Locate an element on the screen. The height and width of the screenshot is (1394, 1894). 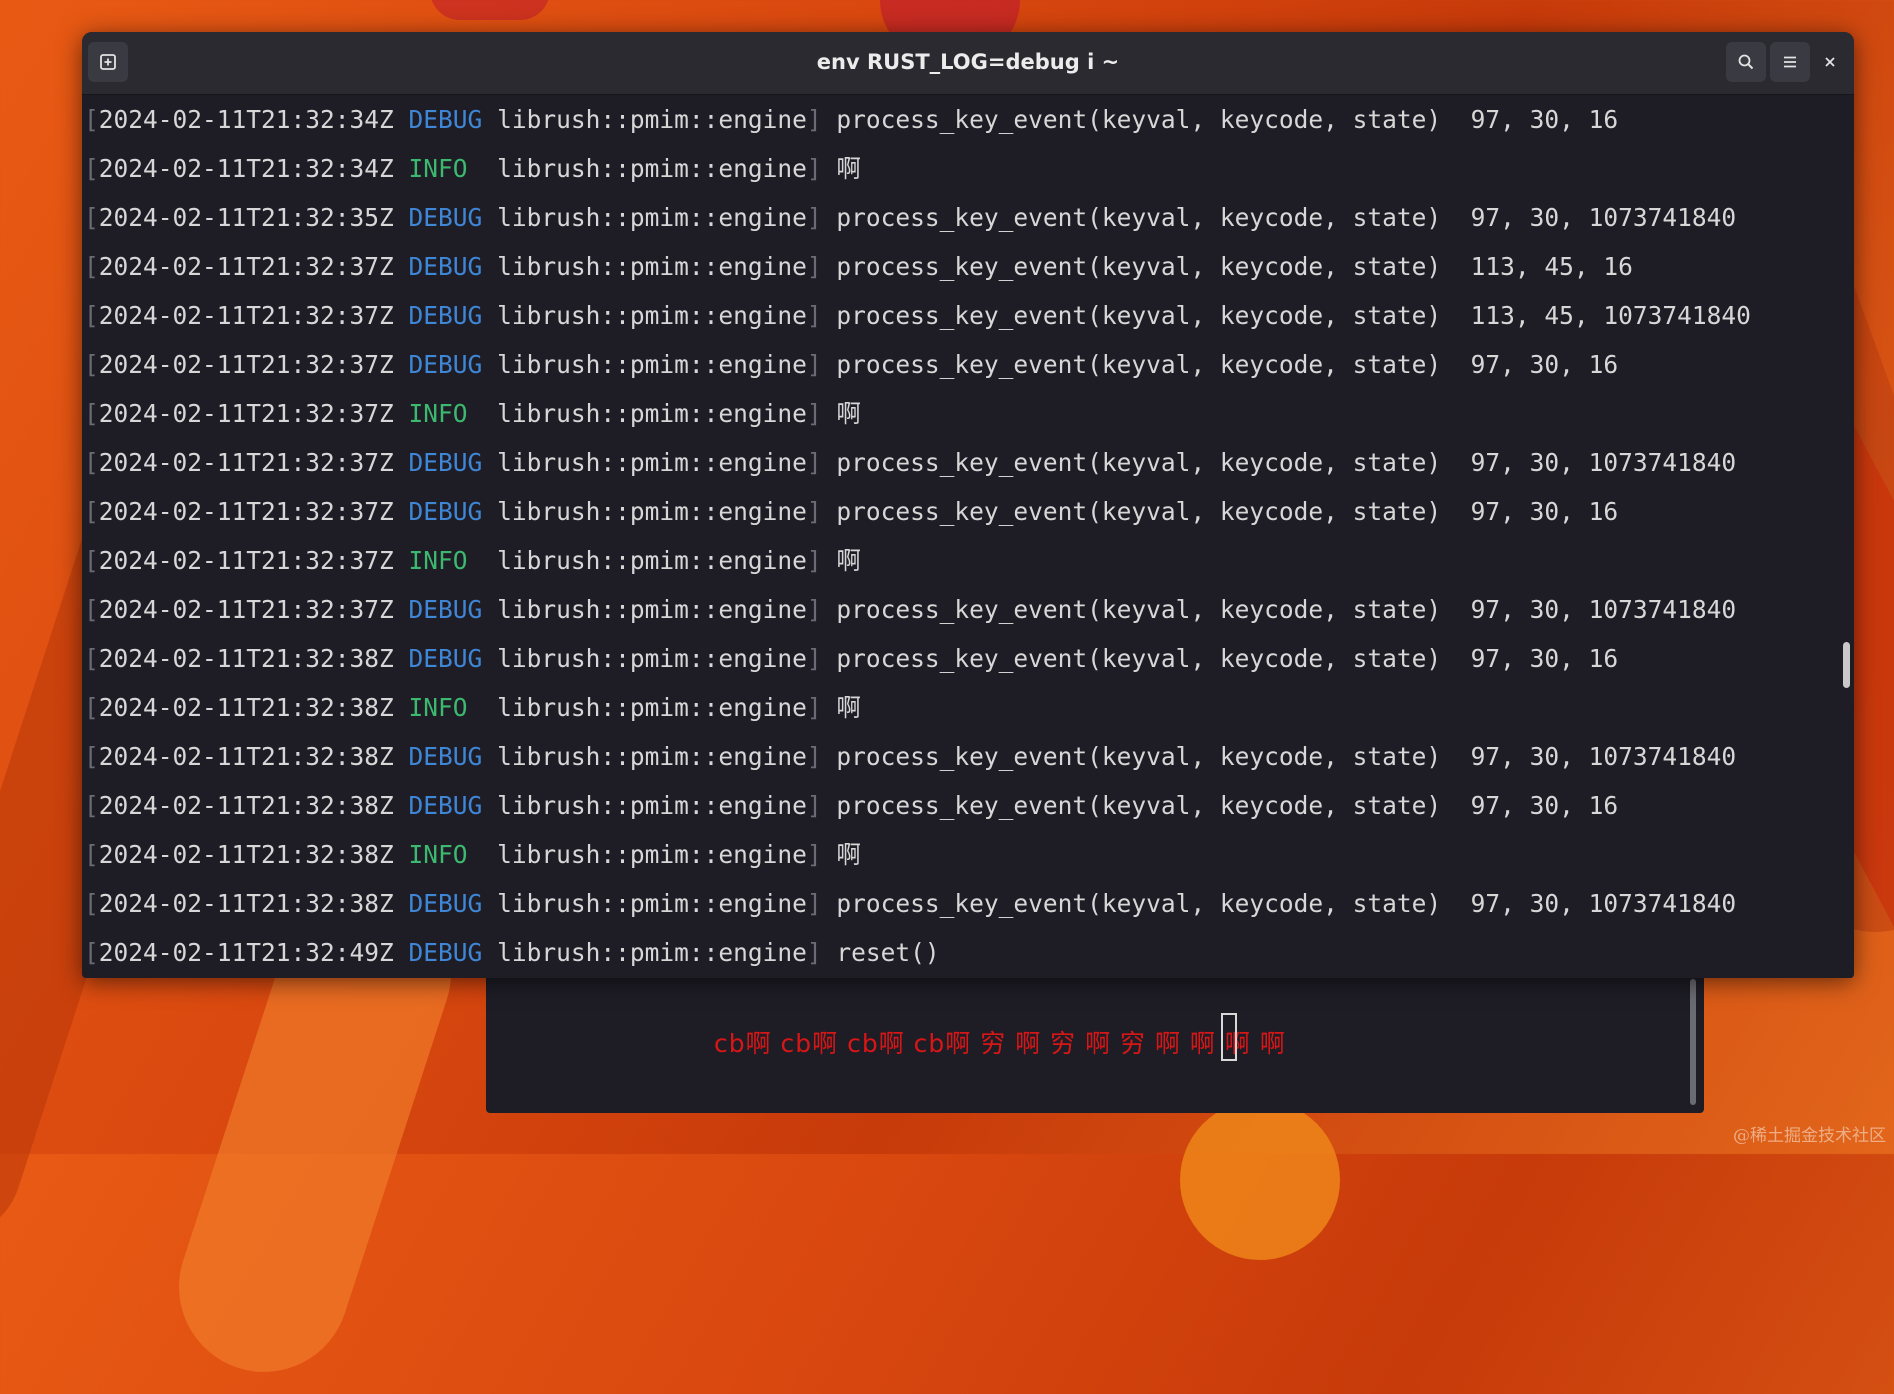
log-timestamp: 2024-02-11T21:32:34Z is located at coordinates (246, 168).